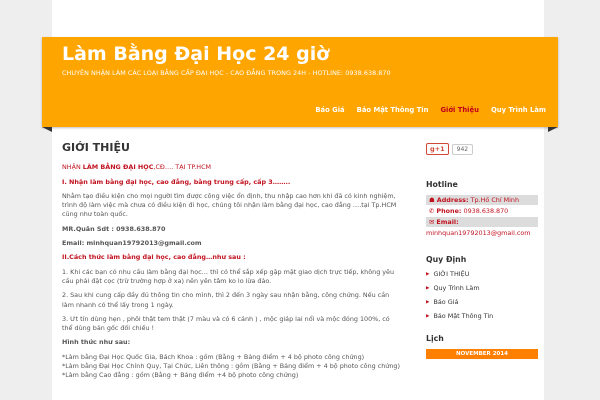 This screenshot has width=600, height=400. Describe the element at coordinates (482, 149) in the screenshot. I see `gplus-widget: g+1 942` at that location.